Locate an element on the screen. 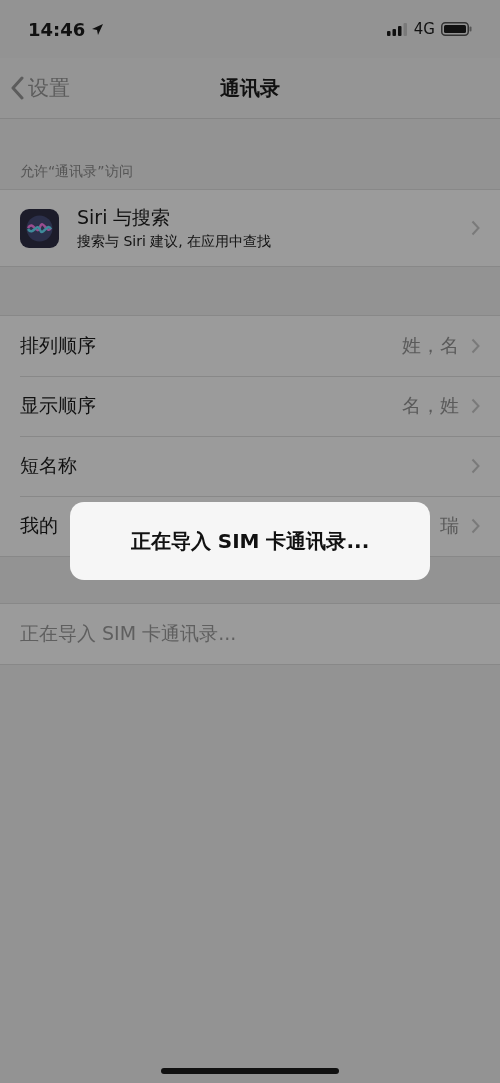  siri-subtitle: 搜索与 Siri 建议, 在应用中查找 is located at coordinates (175, 242).